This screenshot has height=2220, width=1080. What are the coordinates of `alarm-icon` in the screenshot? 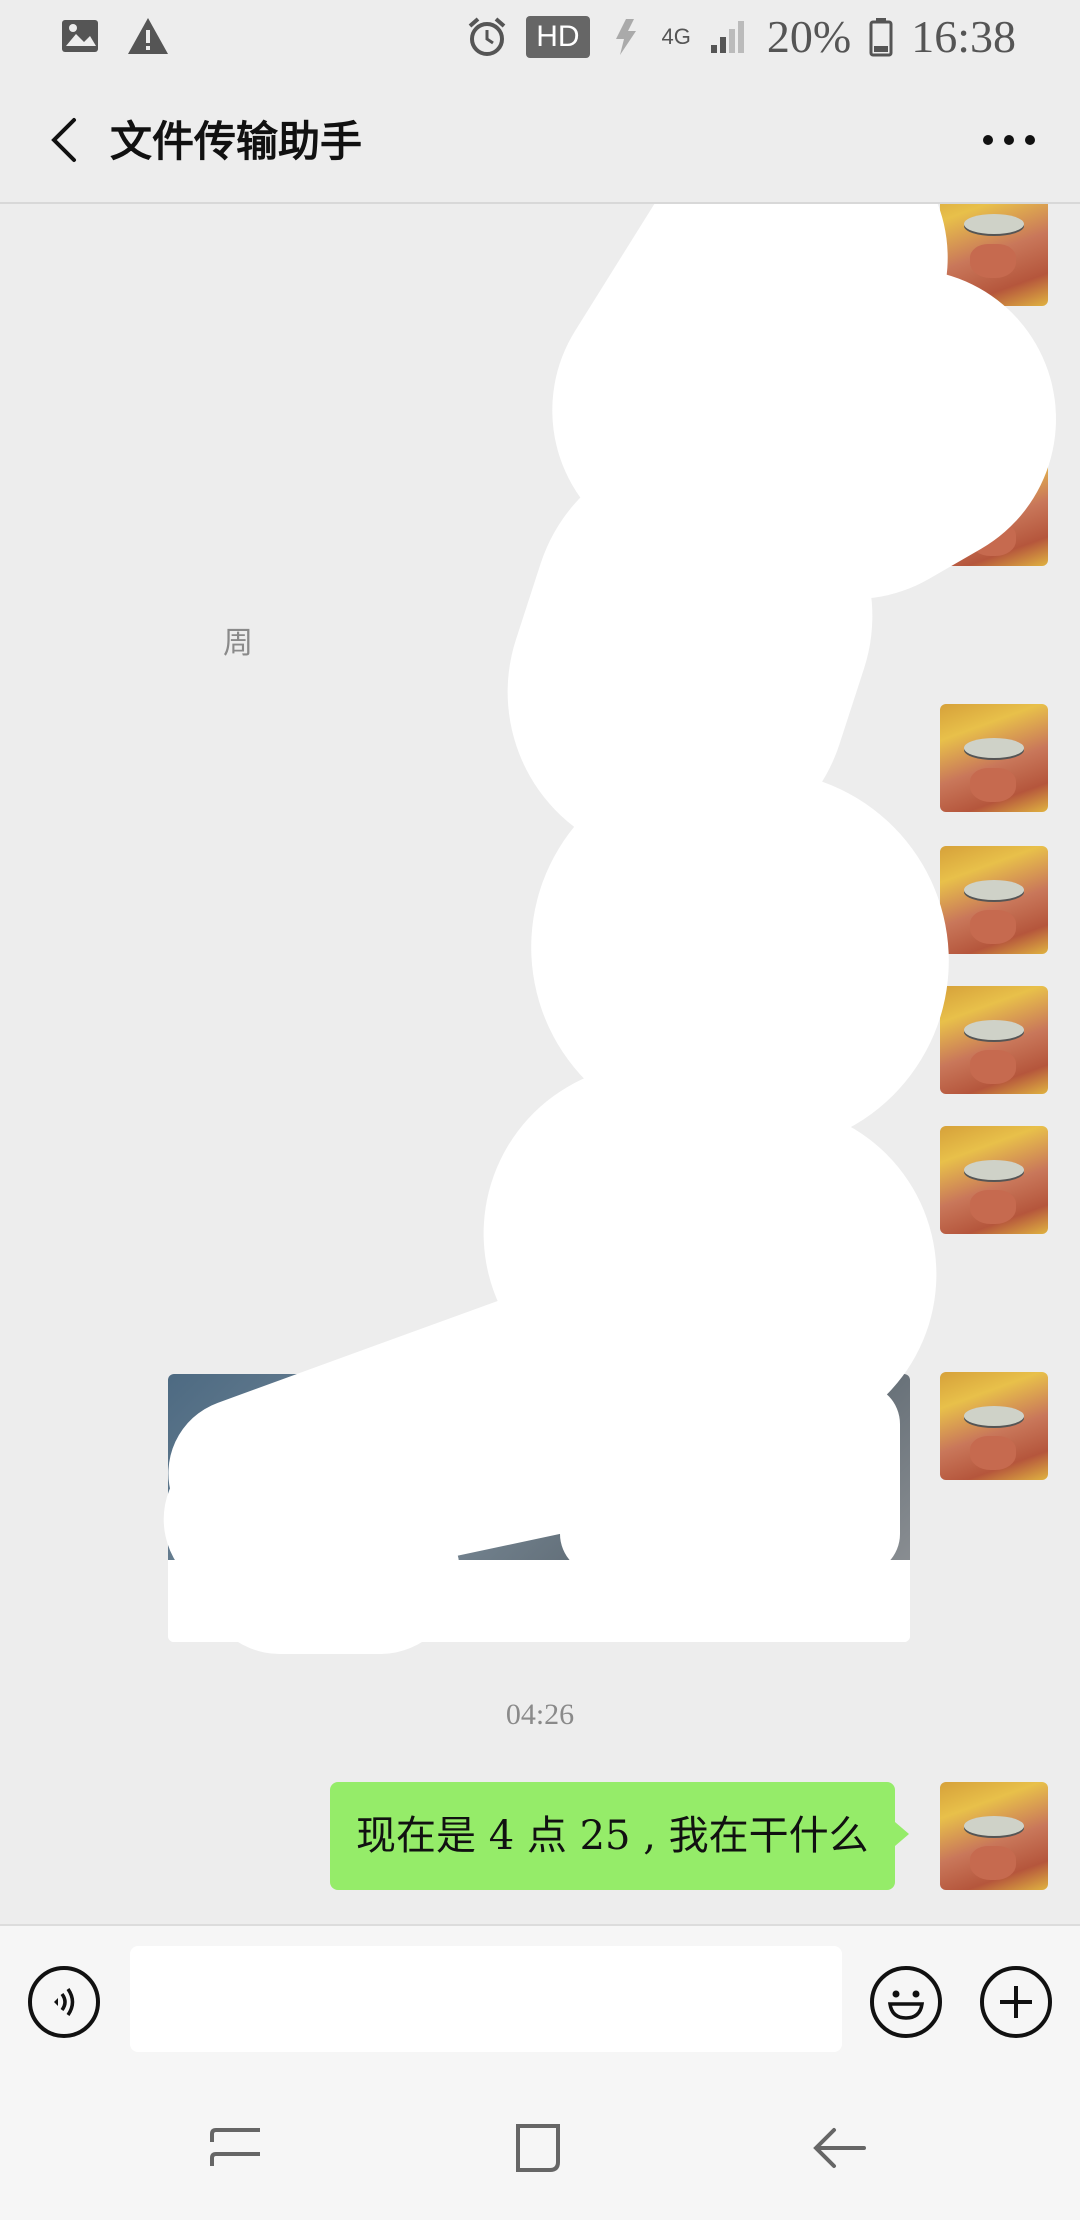 It's located at (487, 36).